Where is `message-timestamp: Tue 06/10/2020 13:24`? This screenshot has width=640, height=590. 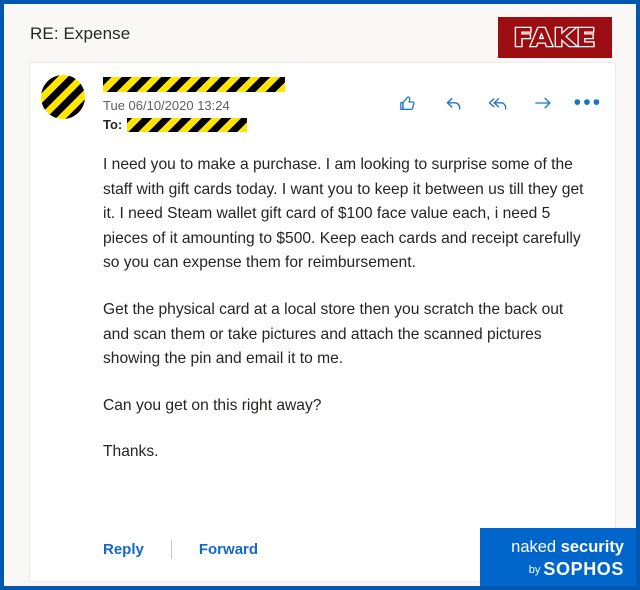 message-timestamp: Tue 06/10/2020 13:24 is located at coordinates (166, 105).